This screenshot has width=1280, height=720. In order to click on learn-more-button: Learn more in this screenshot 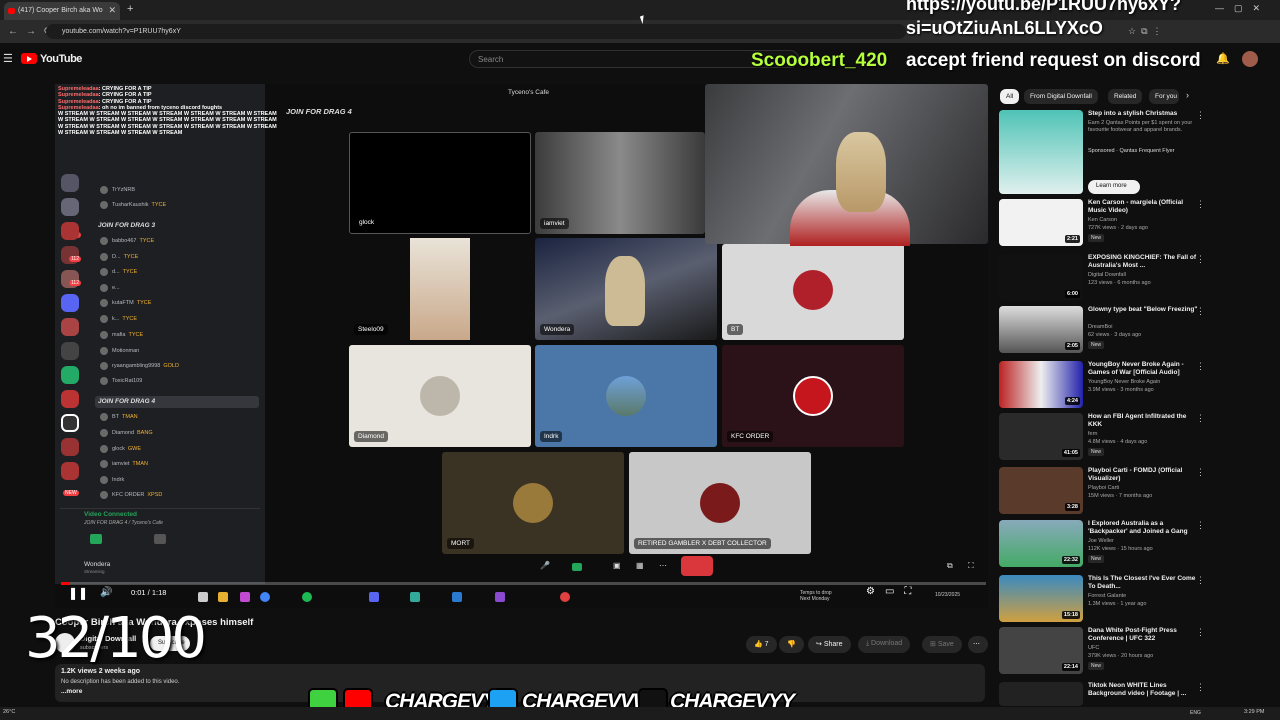, I will do `click(1114, 187)`.